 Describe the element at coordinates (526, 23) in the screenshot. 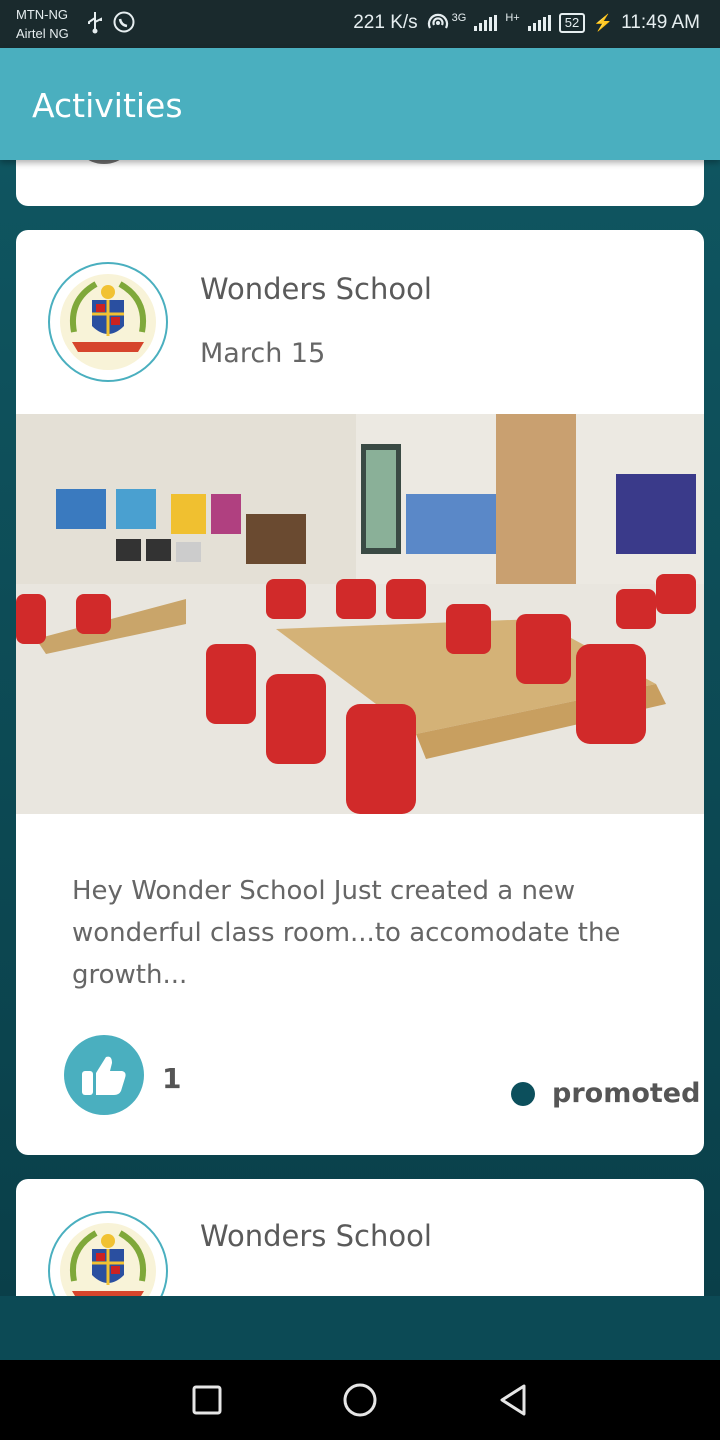

I see `status-right: 221 K/s 3G H+ 52 ⚡ 11:49 AM` at that location.